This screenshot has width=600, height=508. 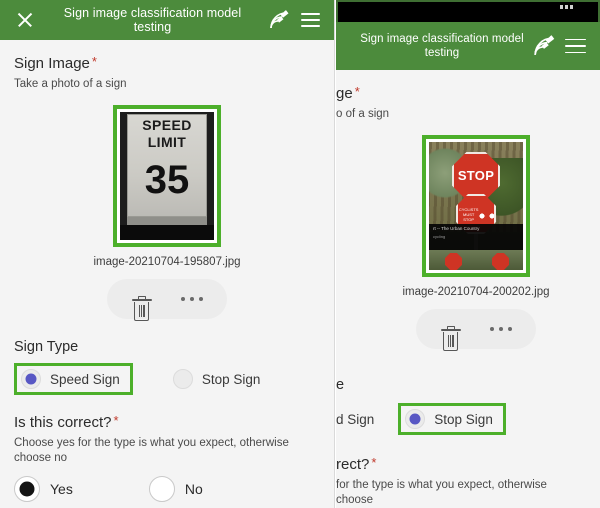 What do you see at coordinates (340, 385) in the screenshot?
I see `right-sign-type-label: e` at bounding box center [340, 385].